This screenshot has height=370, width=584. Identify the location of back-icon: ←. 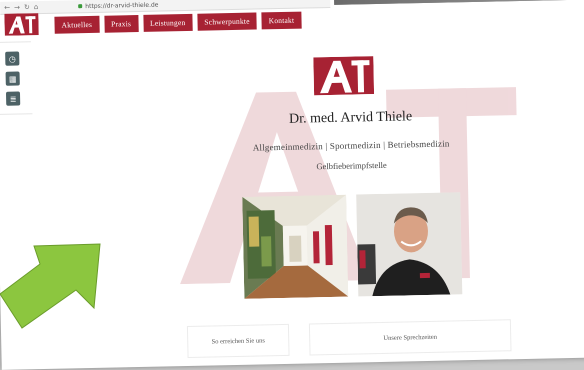
(7, 8).